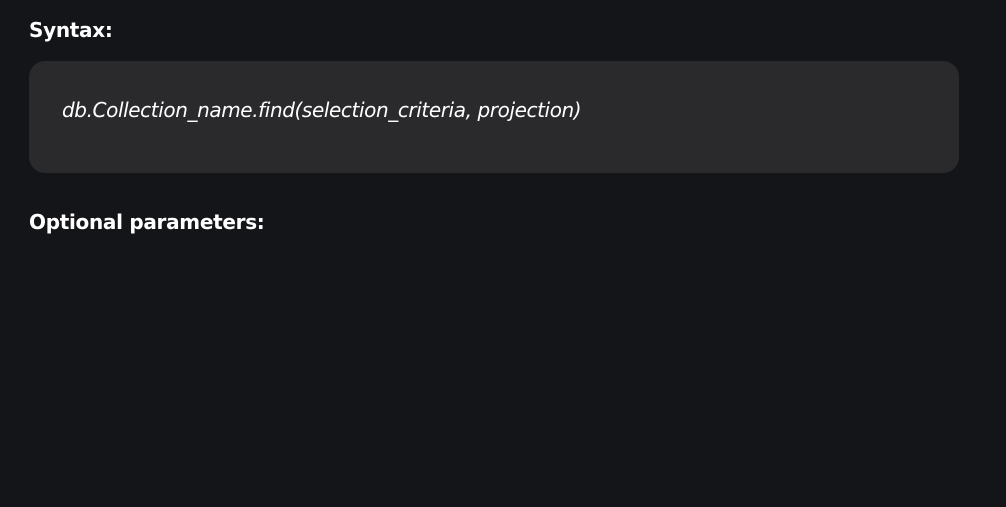  I want to click on optional-parameters-heading: Optional parameters:, so click(147, 222).